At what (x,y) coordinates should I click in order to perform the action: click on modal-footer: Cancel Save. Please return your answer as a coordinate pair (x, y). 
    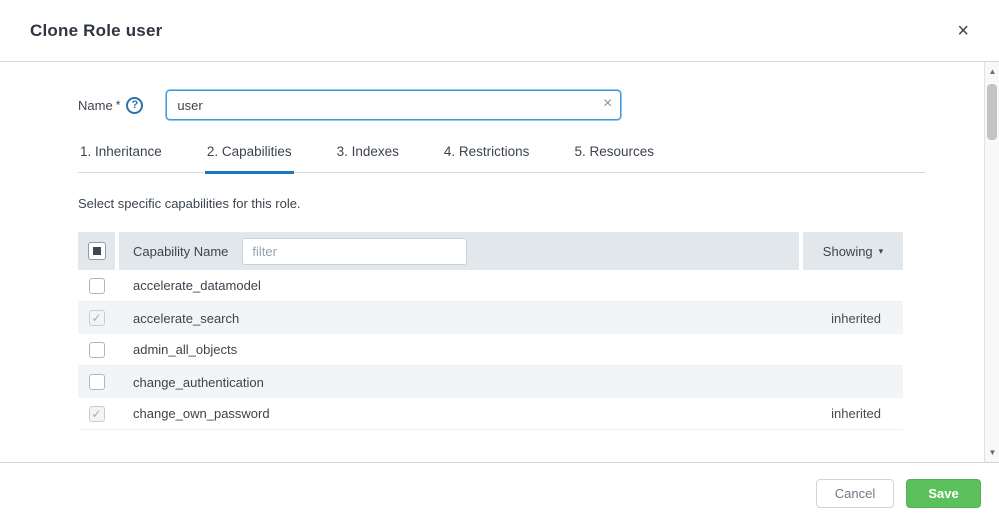
    Looking at the image, I should click on (499, 493).